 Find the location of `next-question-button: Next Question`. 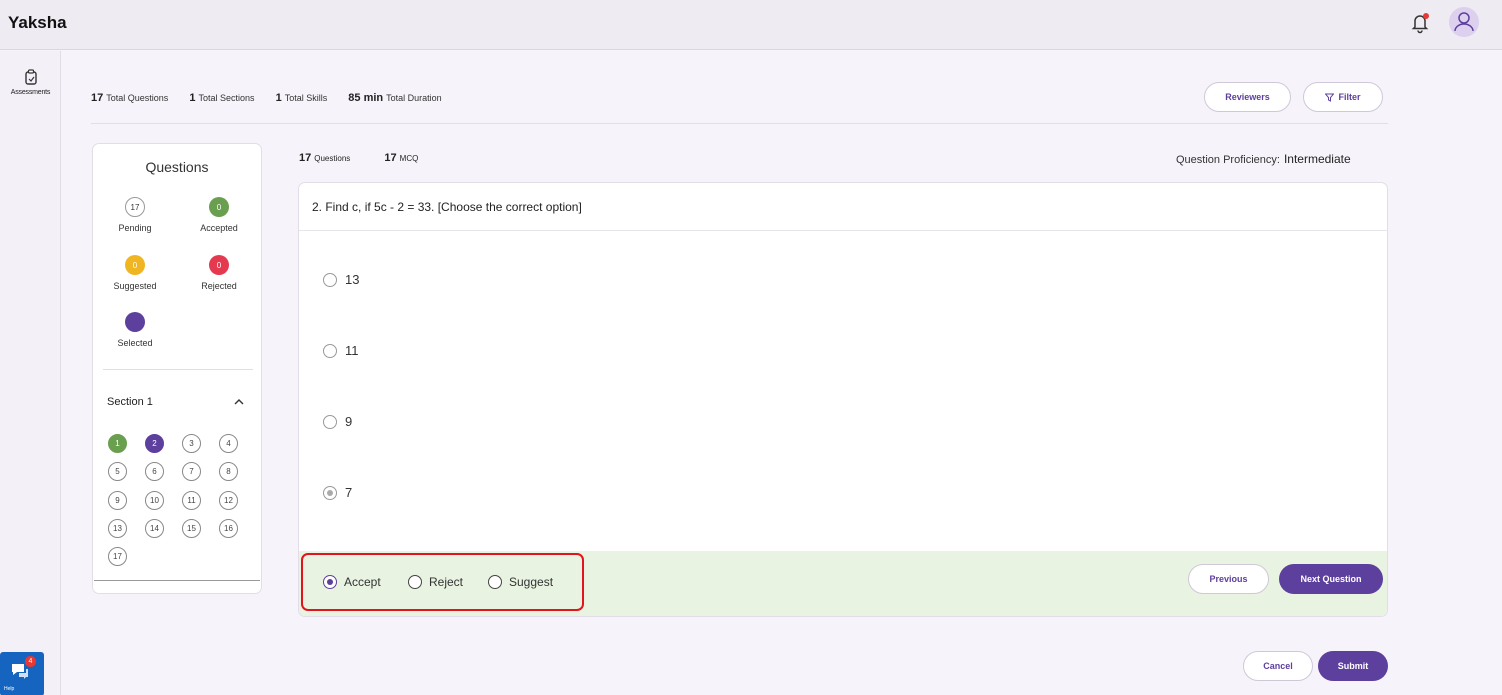

next-question-button: Next Question is located at coordinates (1331, 579).